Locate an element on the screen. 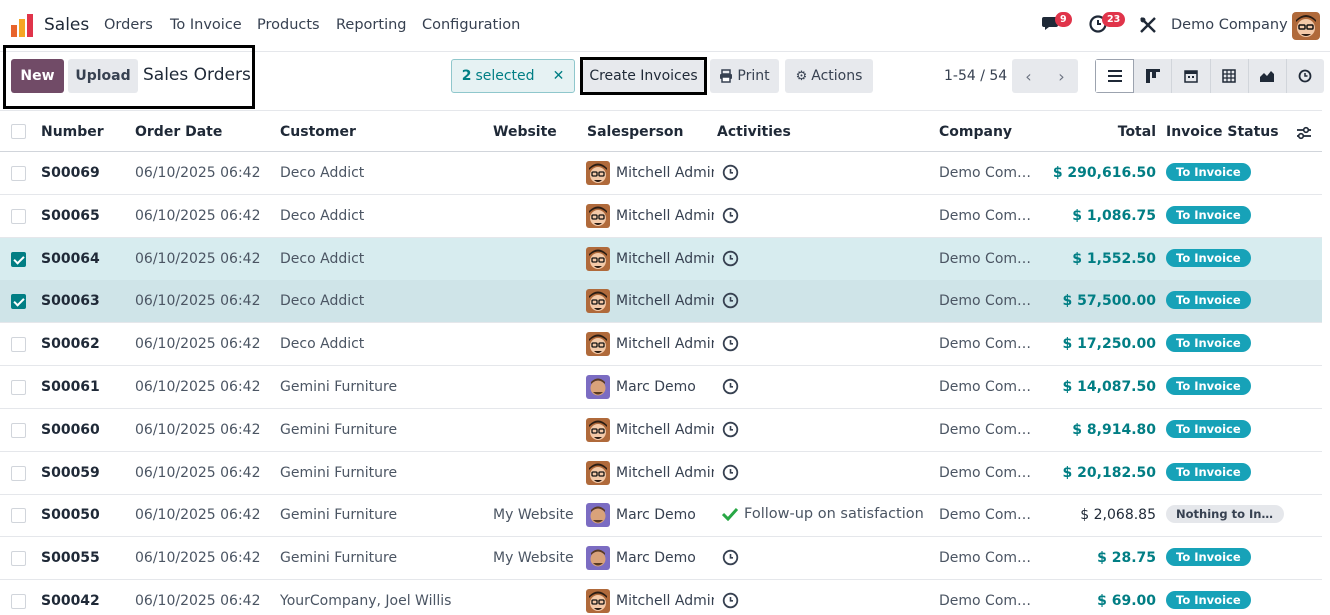 The width and height of the screenshot is (1330, 615). new-button: New is located at coordinates (37, 76).